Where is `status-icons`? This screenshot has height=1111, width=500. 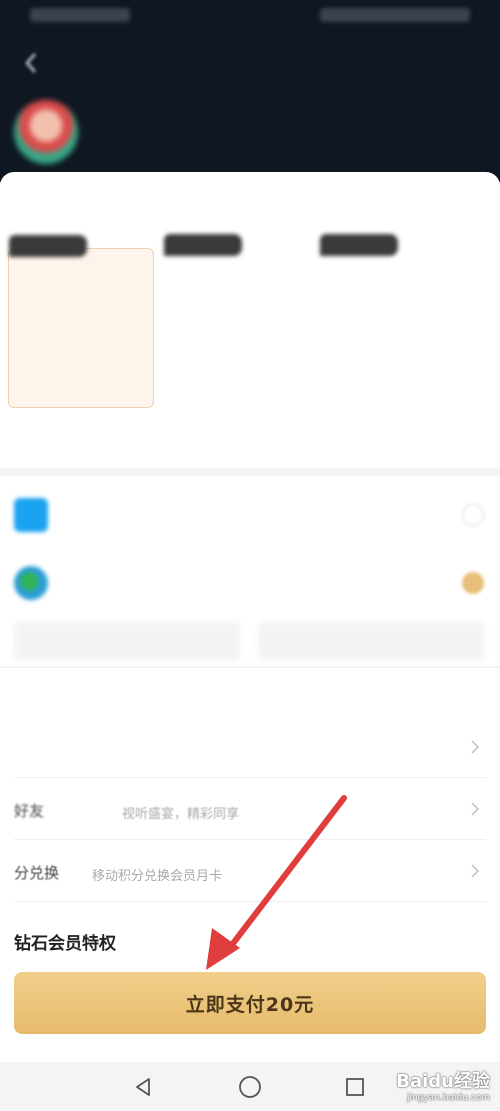 status-icons is located at coordinates (395, 15).